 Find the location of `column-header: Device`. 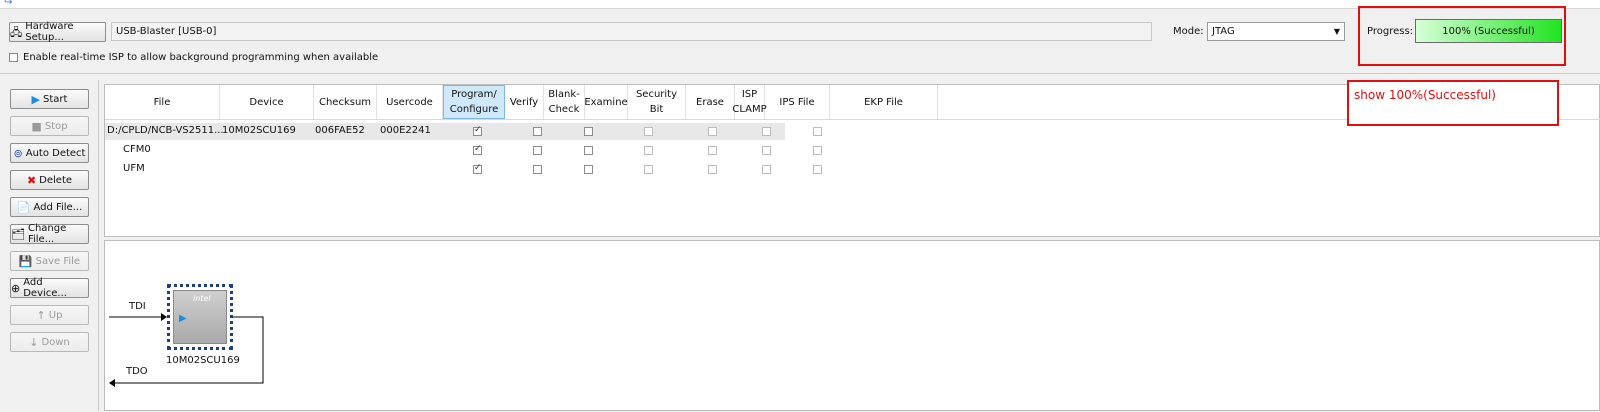

column-header: Device is located at coordinates (267, 102).